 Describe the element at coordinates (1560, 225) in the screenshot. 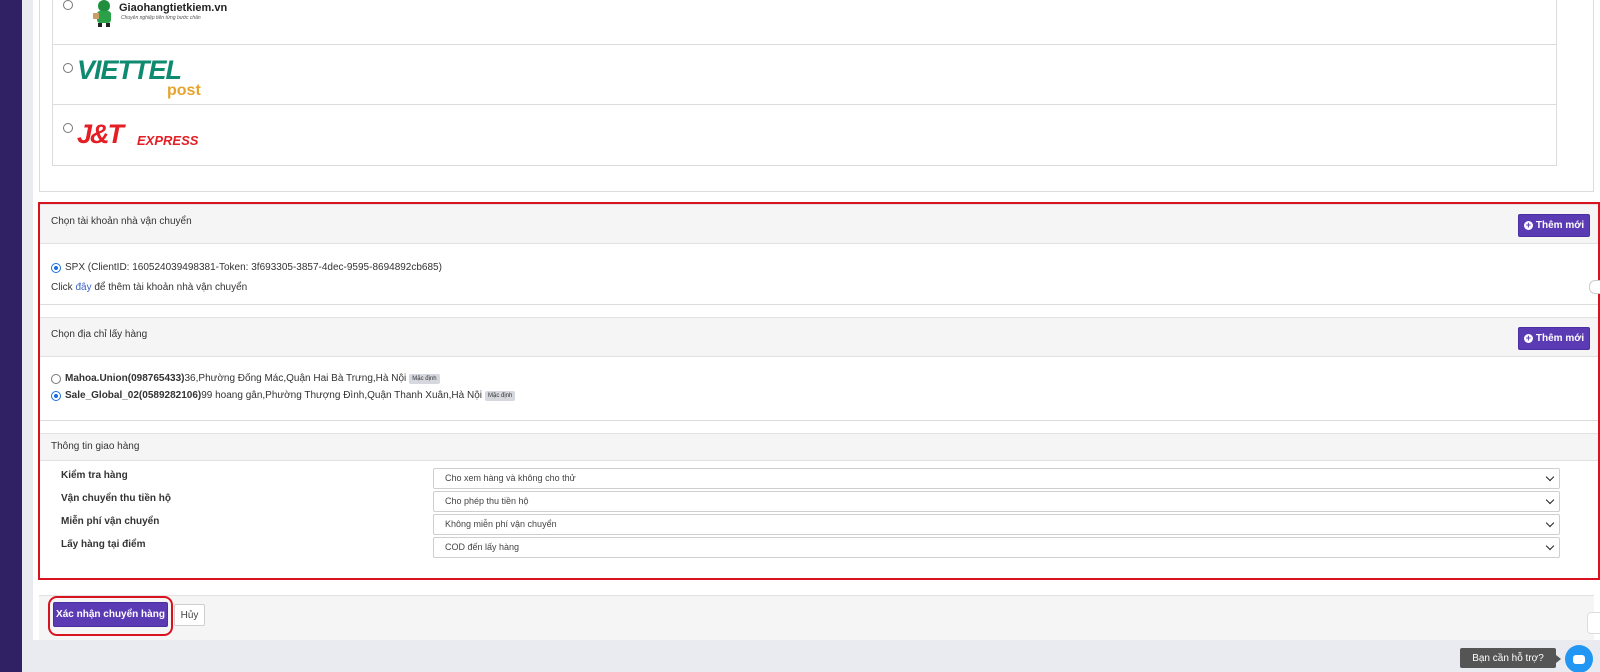

I see `add-account-label: Thêm mới` at that location.